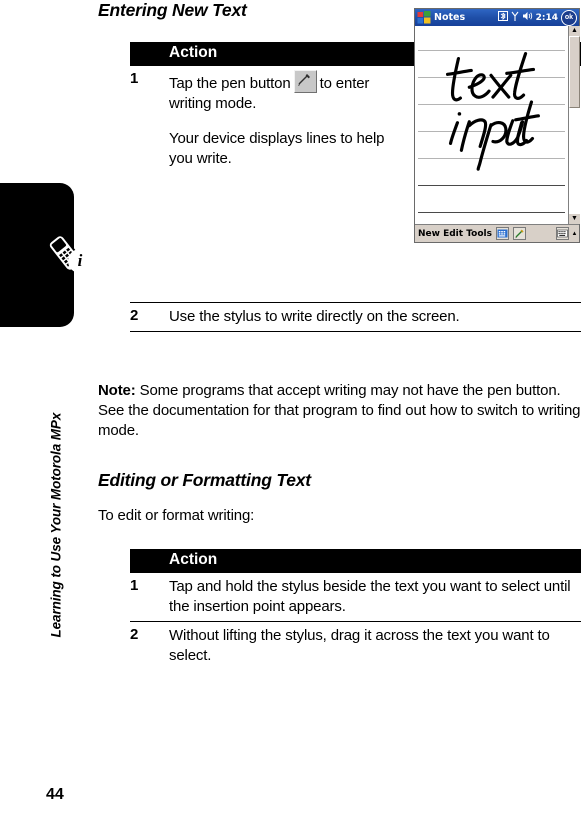  I want to click on clock-label: 2:14, so click(546, 18).